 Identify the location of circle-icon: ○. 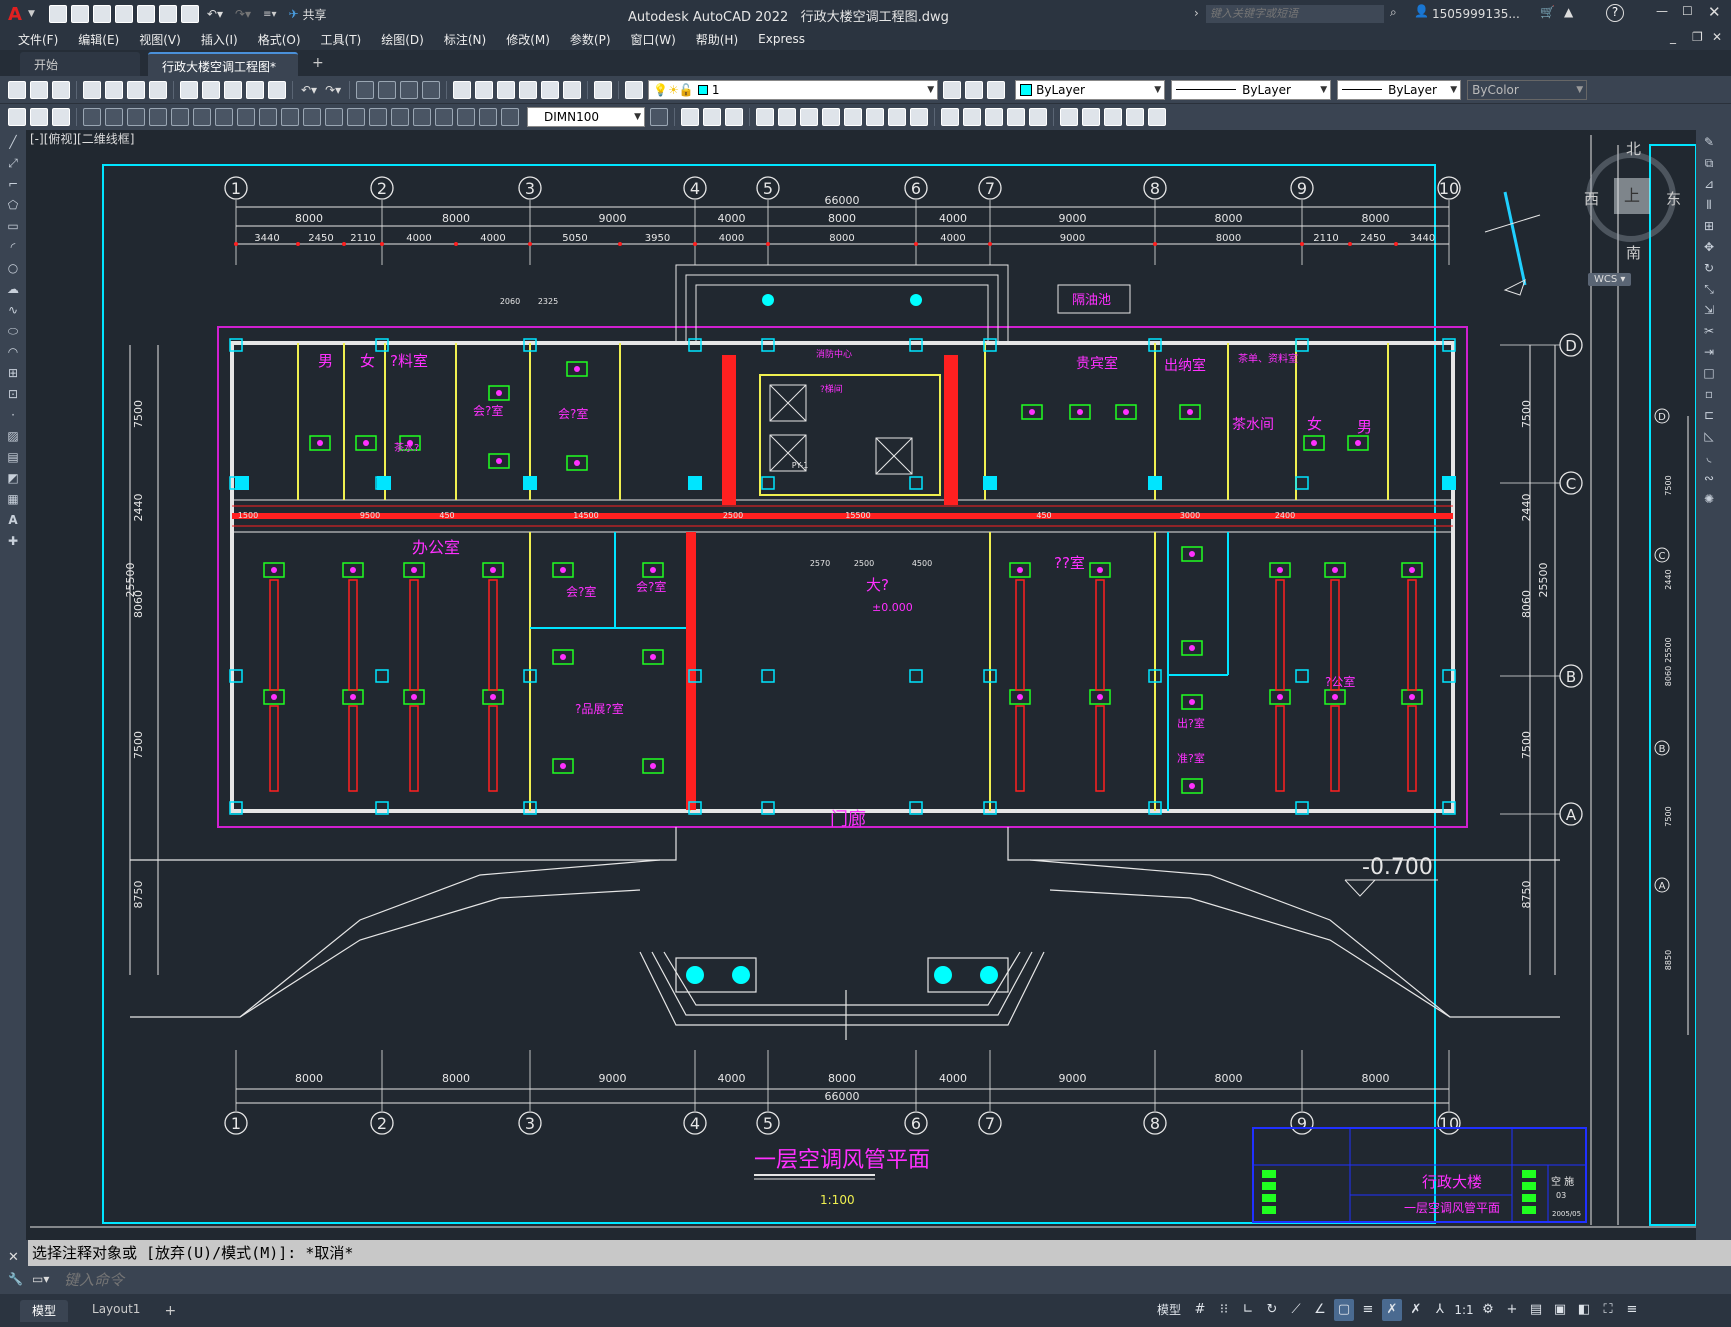
(13, 268).